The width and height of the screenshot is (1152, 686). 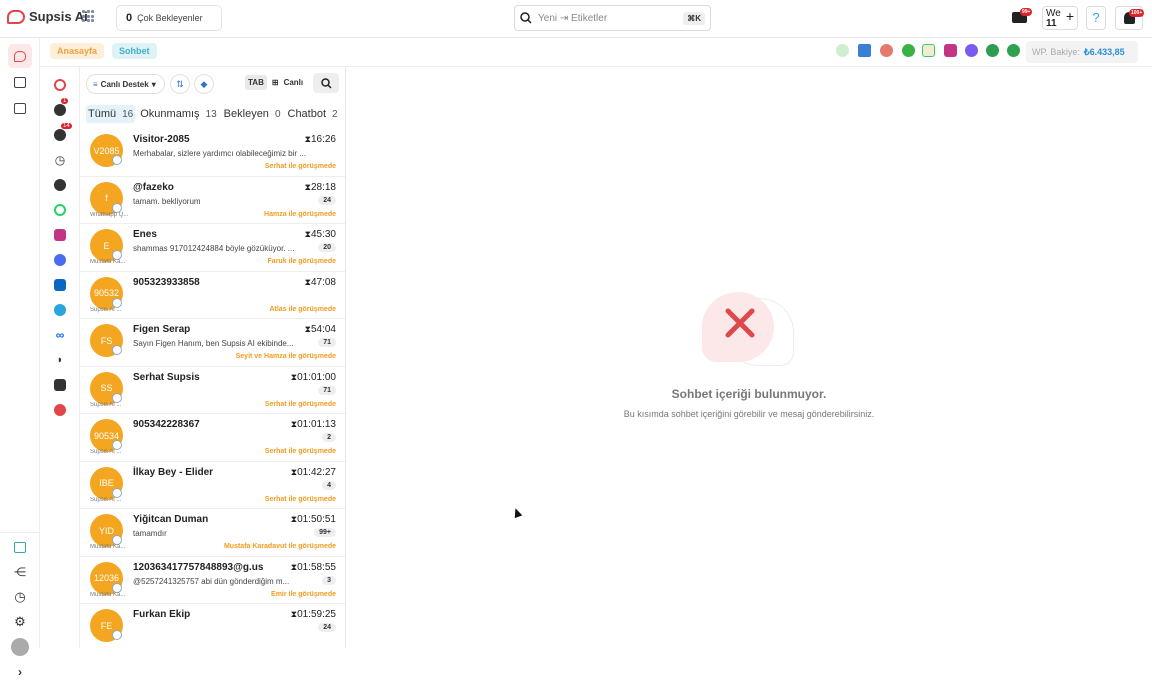 I want to click on layers-button: ◆, so click(x=204, y=84).